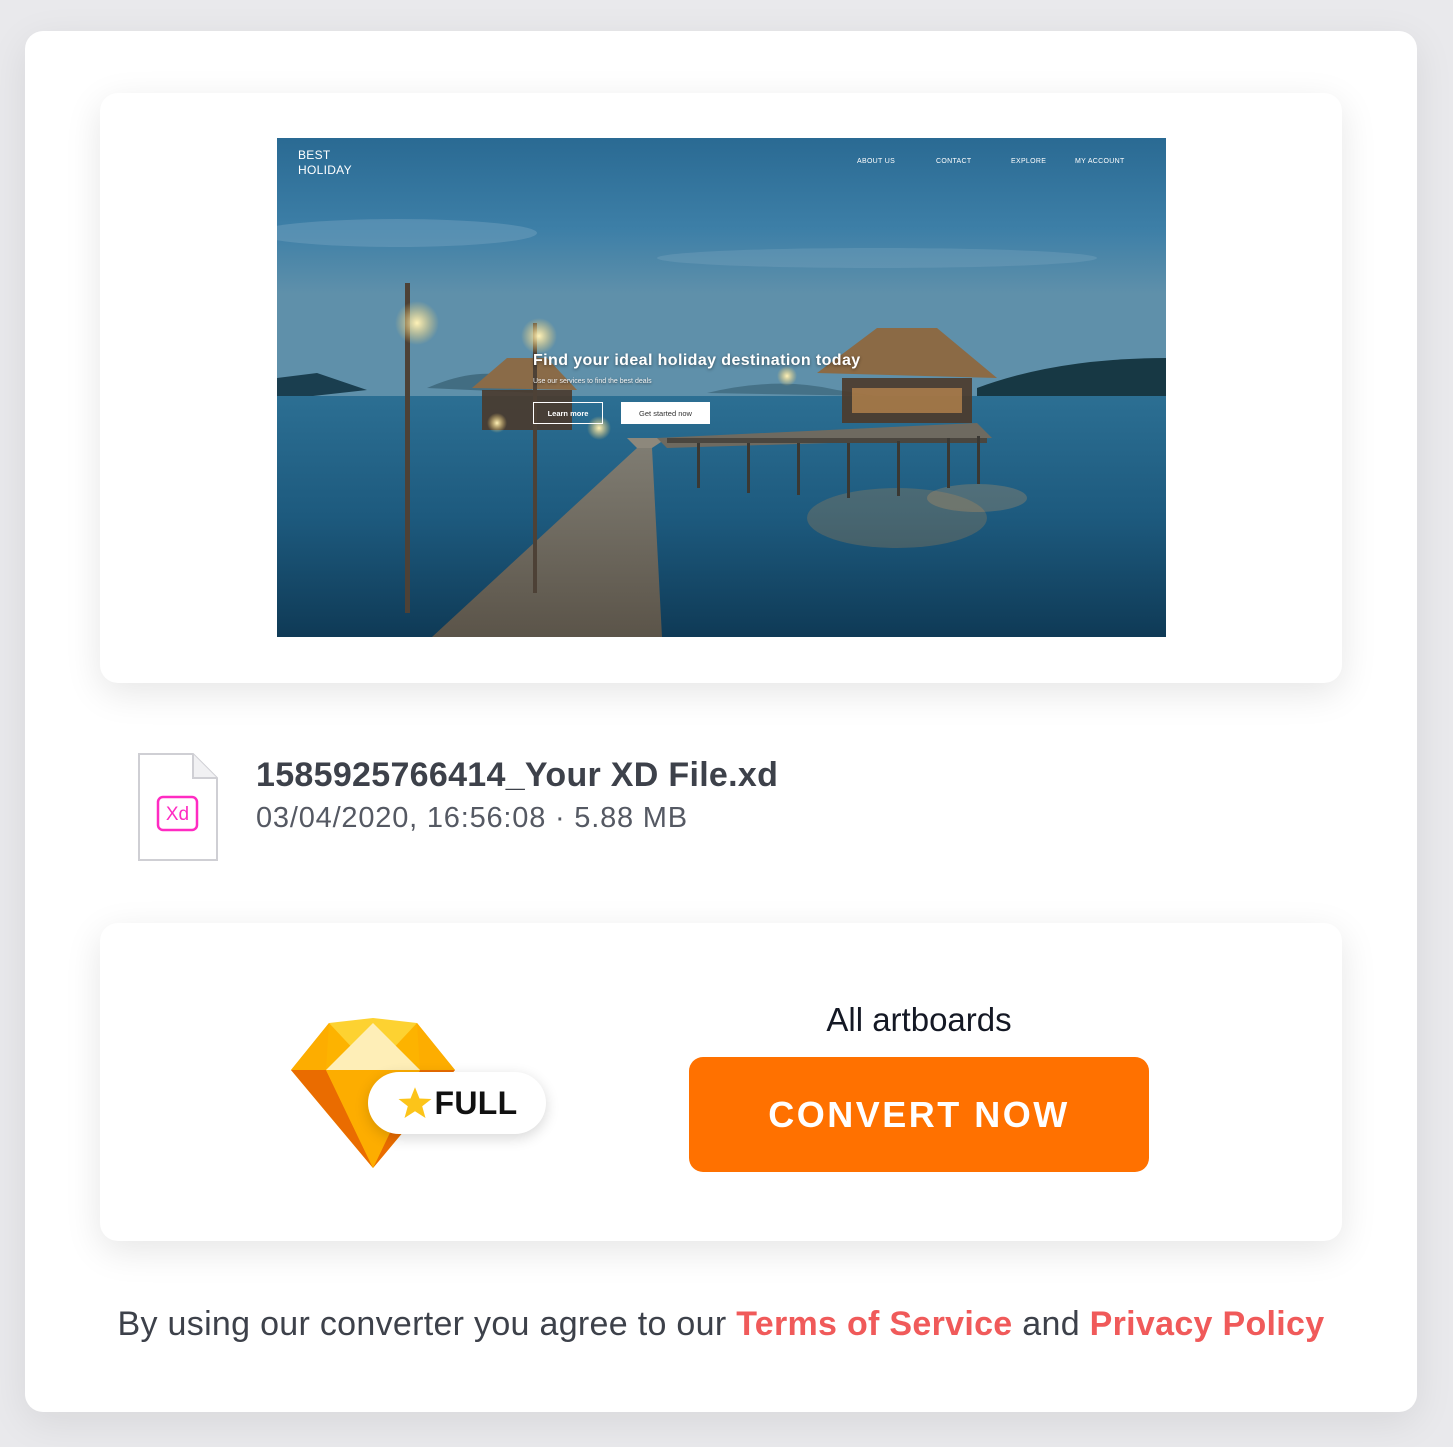 This screenshot has height=1447, width=1453. I want to click on legal-conjunction: and, so click(1051, 1324).